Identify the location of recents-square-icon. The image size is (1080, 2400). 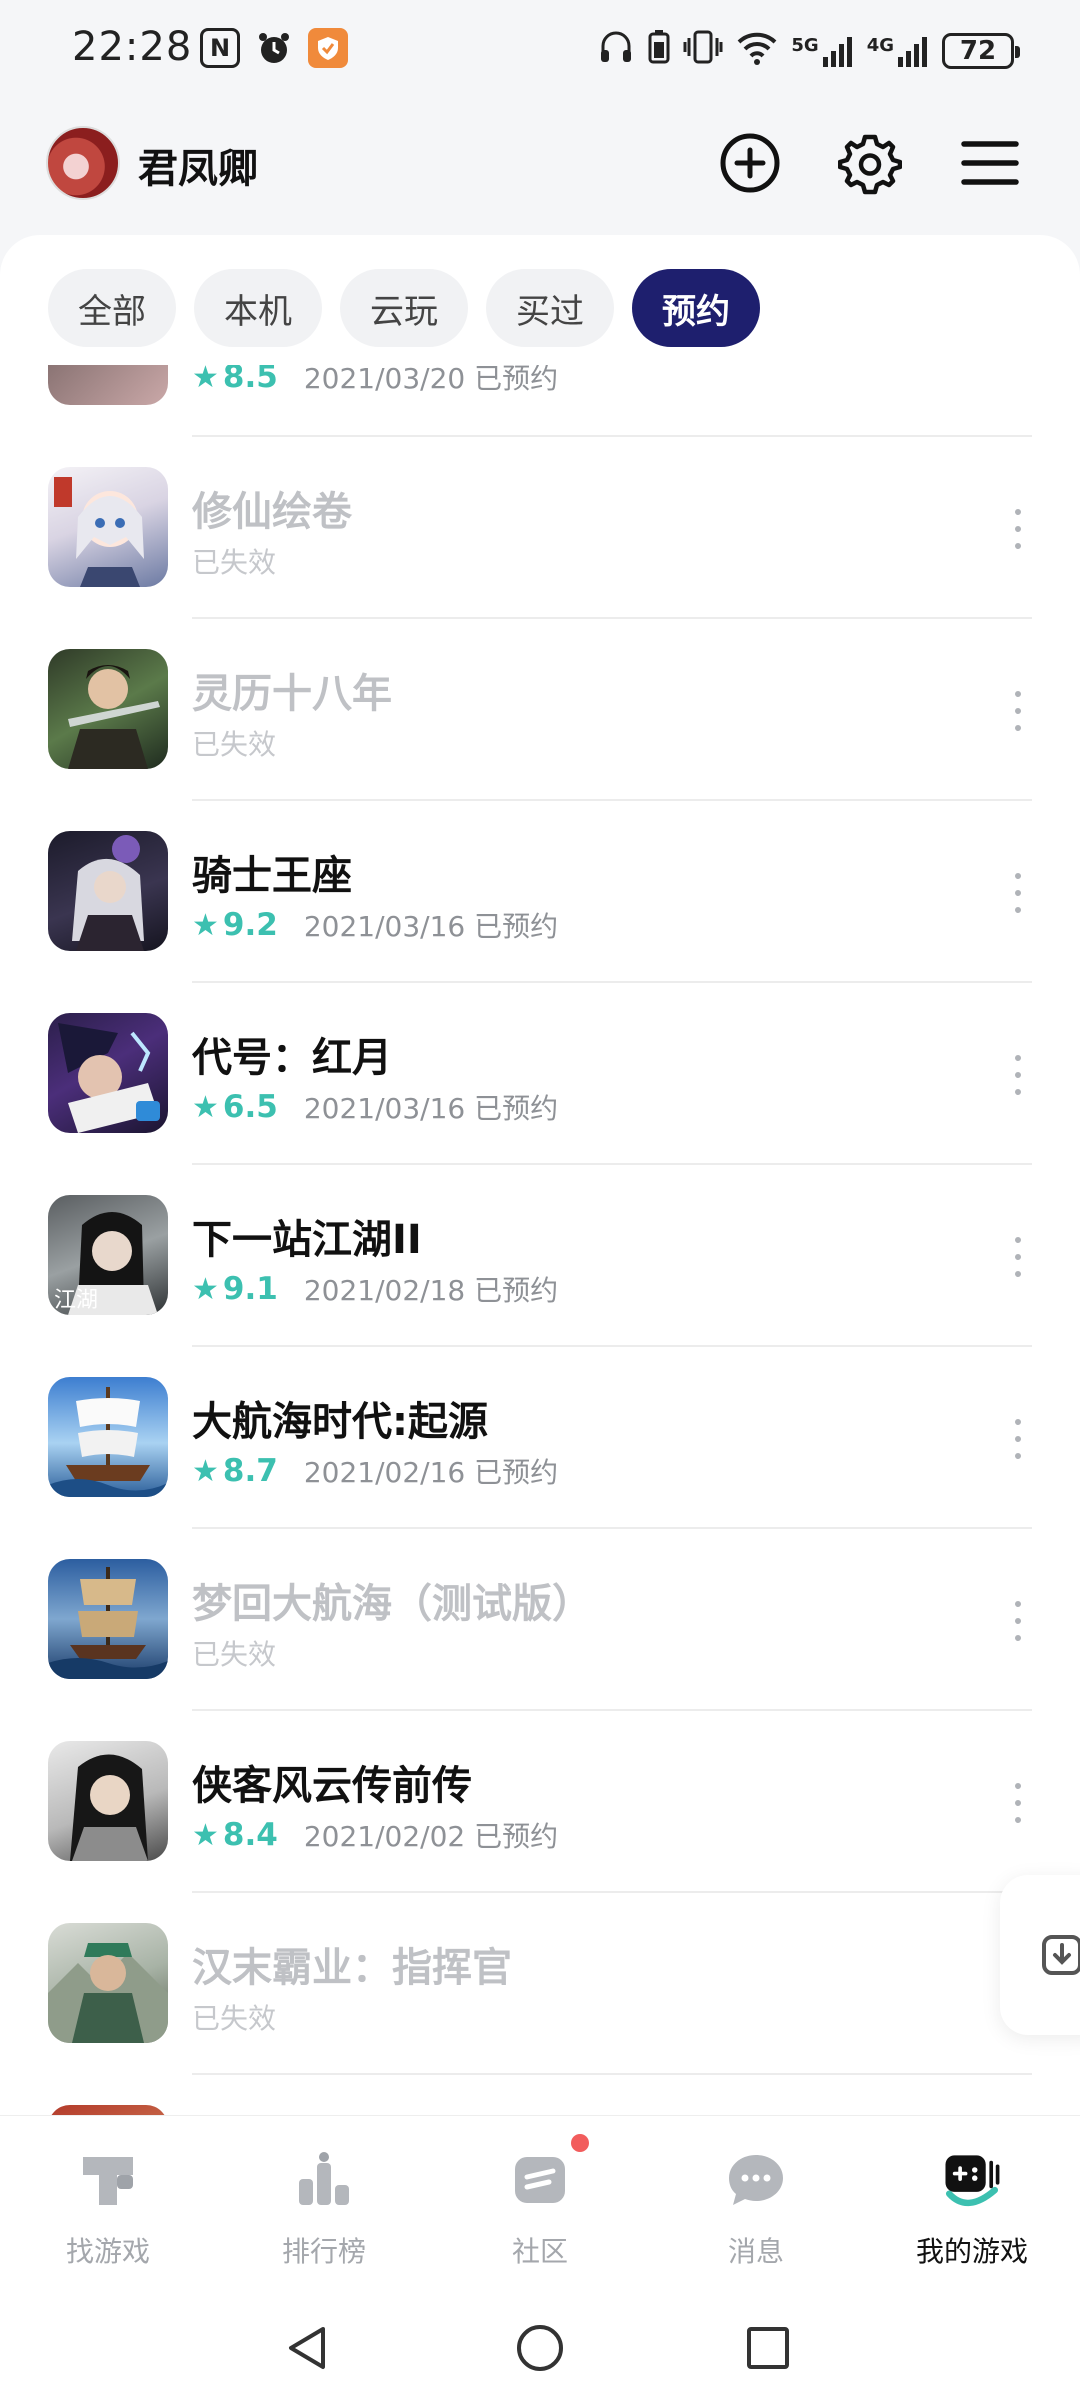
(768, 2348).